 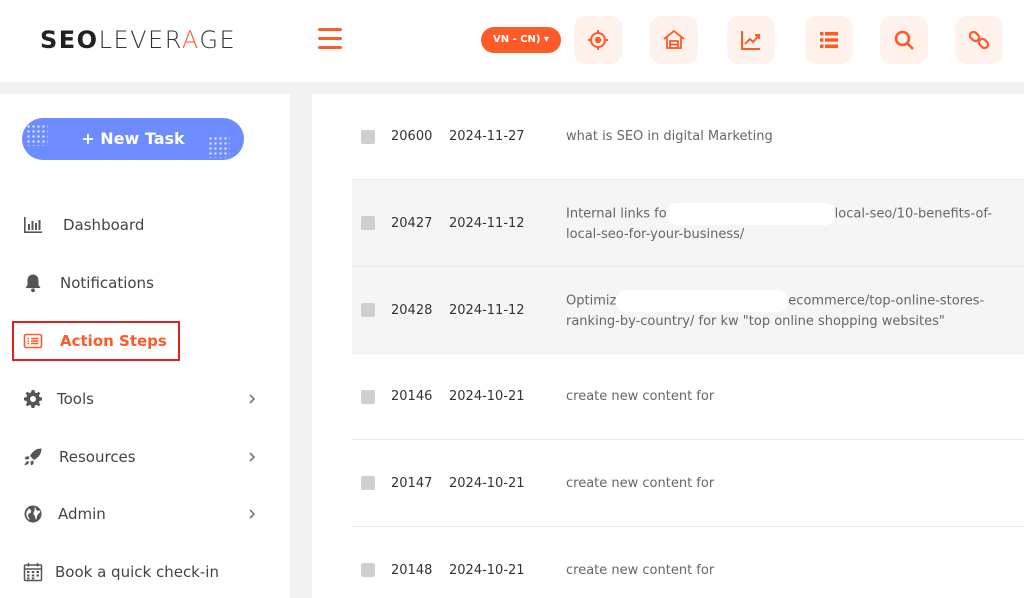 What do you see at coordinates (97, 457) in the screenshot?
I see `sidebar-item-label: Resources` at bounding box center [97, 457].